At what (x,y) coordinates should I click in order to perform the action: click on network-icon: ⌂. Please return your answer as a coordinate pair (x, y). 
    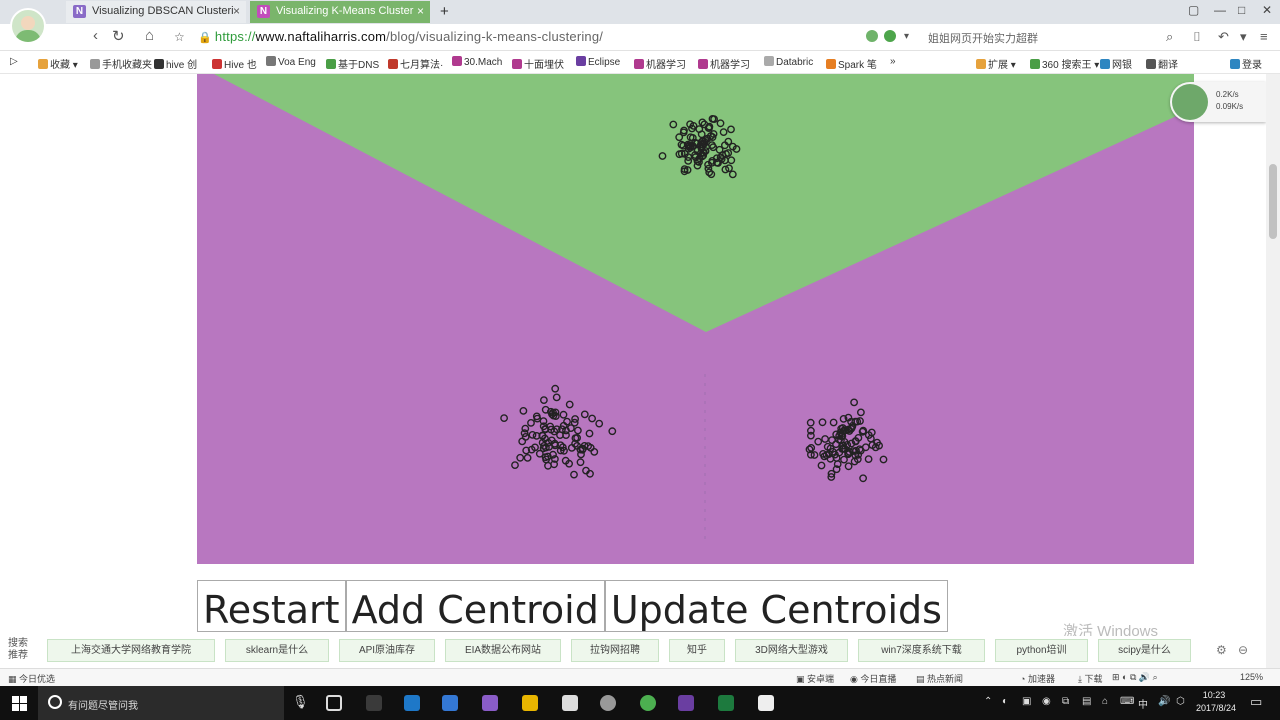
    Looking at the image, I should click on (1105, 701).